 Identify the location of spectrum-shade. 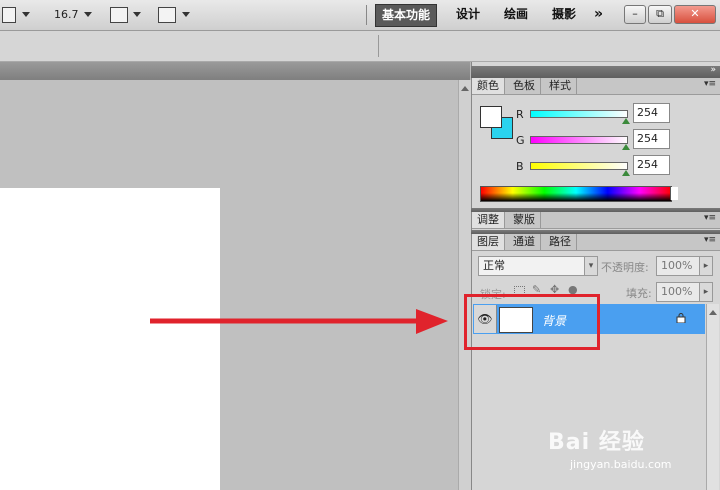
(576, 197).